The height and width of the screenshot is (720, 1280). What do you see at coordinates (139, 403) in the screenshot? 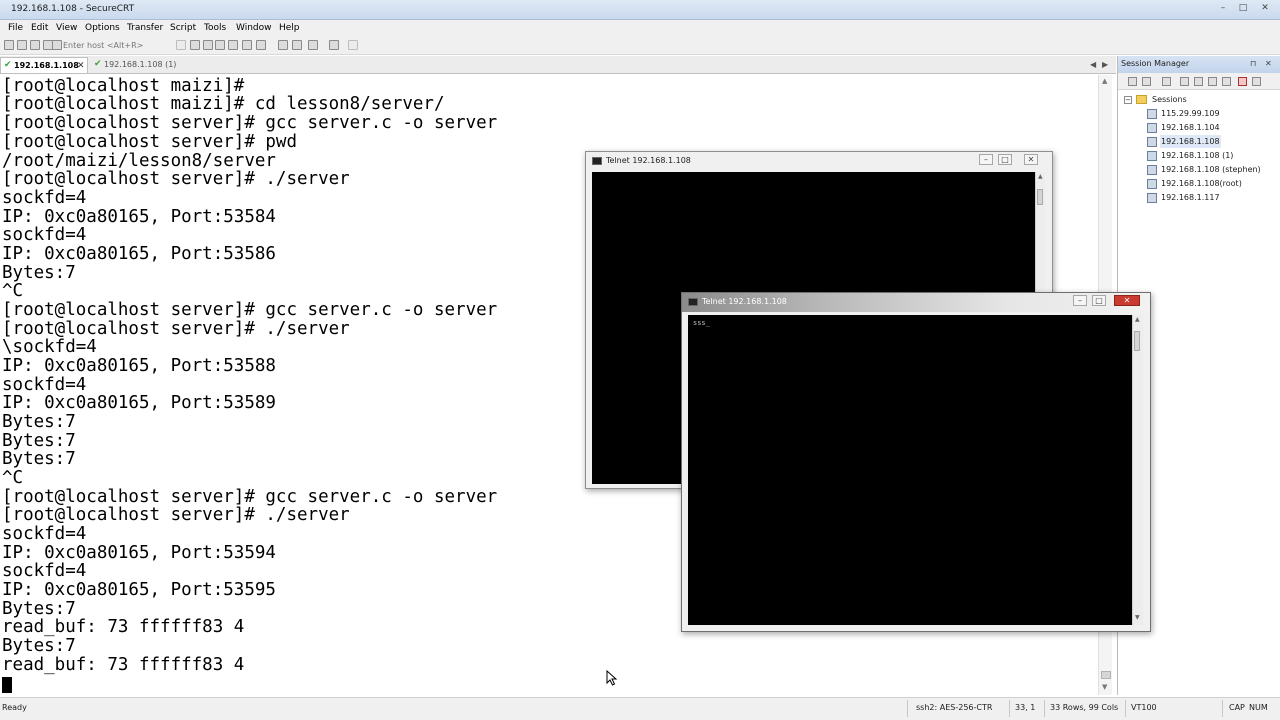
I see `terminal-line: IP: 0xc0a80165, Port:53589` at bounding box center [139, 403].